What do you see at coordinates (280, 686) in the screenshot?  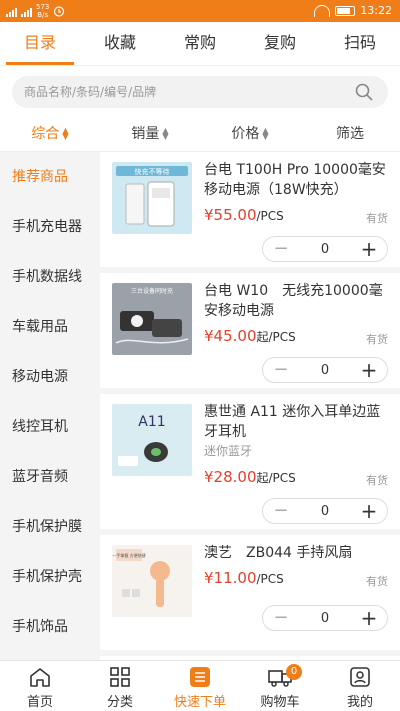 I see `nav-cart: 0 购物车` at bounding box center [280, 686].